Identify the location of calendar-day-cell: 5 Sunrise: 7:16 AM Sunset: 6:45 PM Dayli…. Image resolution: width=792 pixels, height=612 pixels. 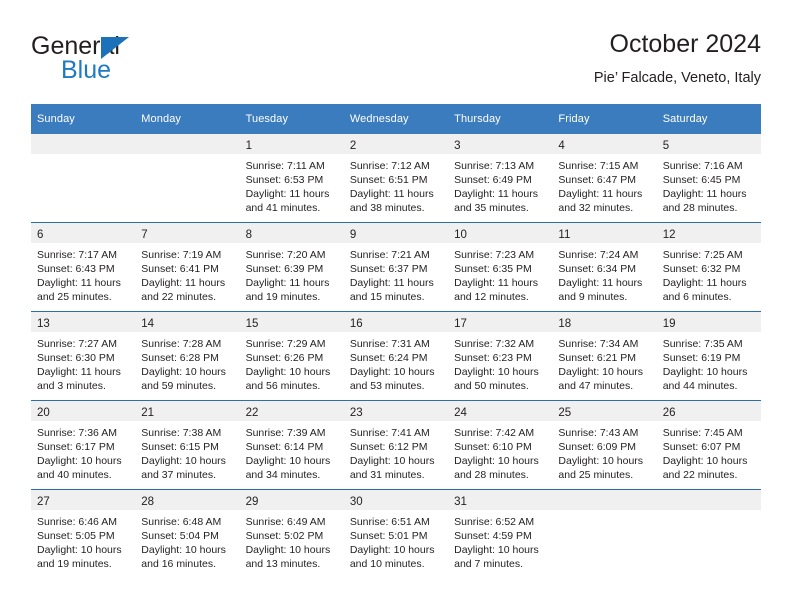
(708, 178).